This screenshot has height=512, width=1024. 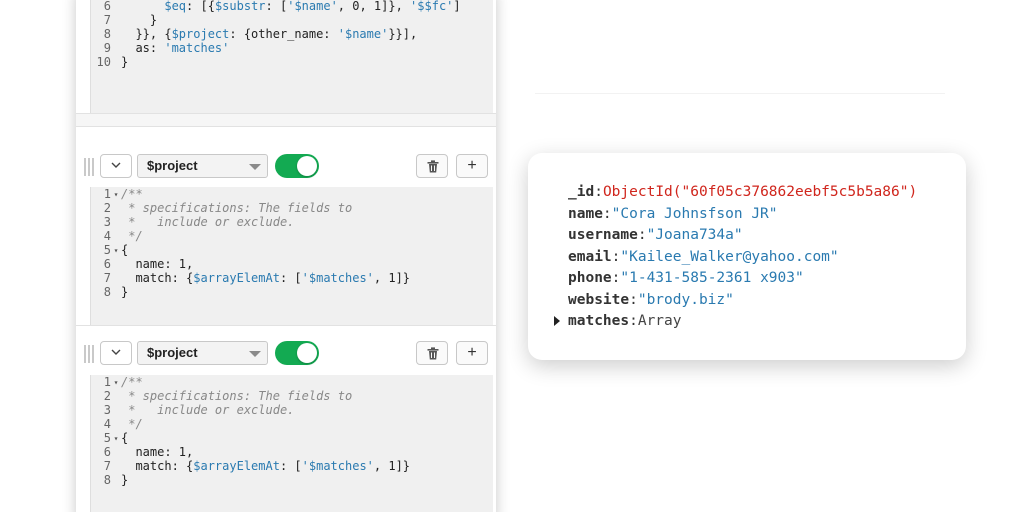 I want to click on code-line: 2 * specifications: The fields to, so click(x=223, y=208).